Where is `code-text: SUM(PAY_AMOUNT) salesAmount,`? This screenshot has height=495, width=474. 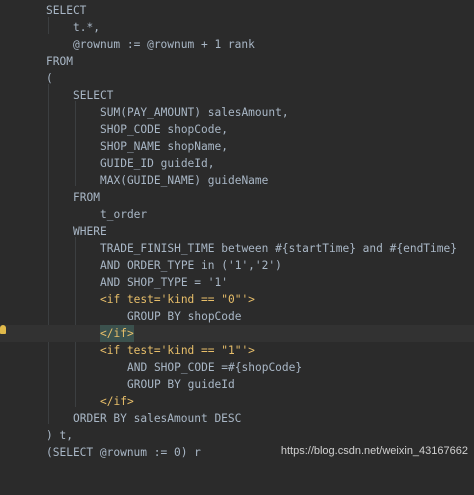
code-text: SUM(PAY_AMOUNT) salesAmount, is located at coordinates (194, 112).